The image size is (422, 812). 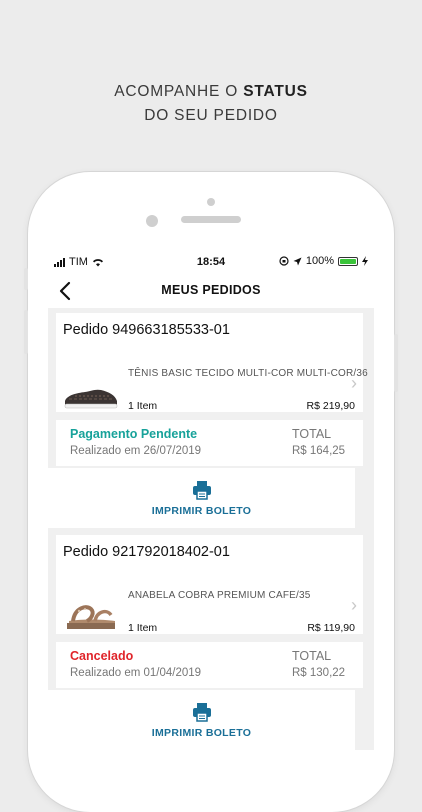 What do you see at coordinates (365, 261) in the screenshot?
I see `charging-icon` at bounding box center [365, 261].